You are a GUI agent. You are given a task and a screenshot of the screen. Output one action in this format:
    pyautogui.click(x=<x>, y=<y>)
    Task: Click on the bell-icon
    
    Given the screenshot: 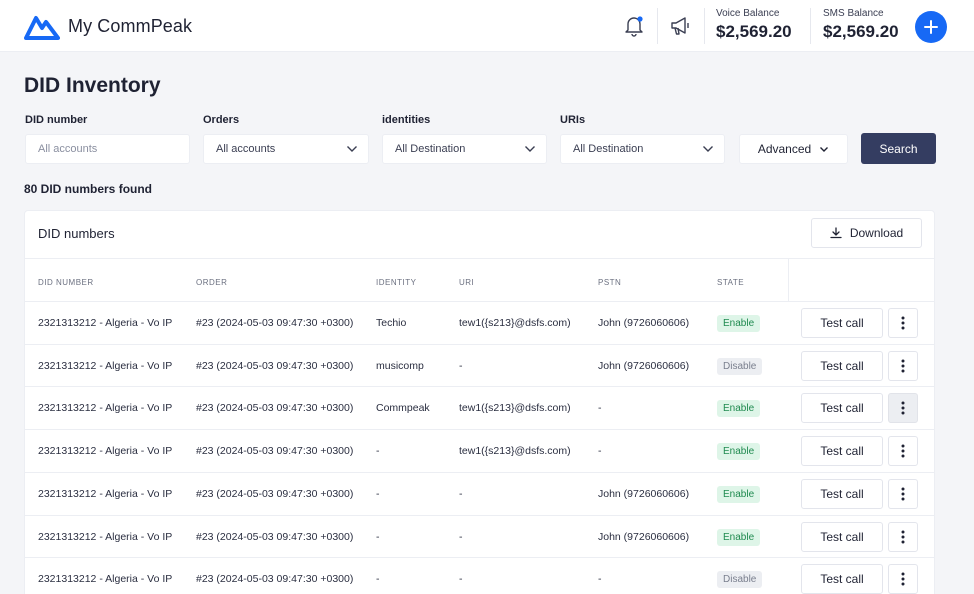 What is the action you would take?
    pyautogui.click(x=634, y=26)
    